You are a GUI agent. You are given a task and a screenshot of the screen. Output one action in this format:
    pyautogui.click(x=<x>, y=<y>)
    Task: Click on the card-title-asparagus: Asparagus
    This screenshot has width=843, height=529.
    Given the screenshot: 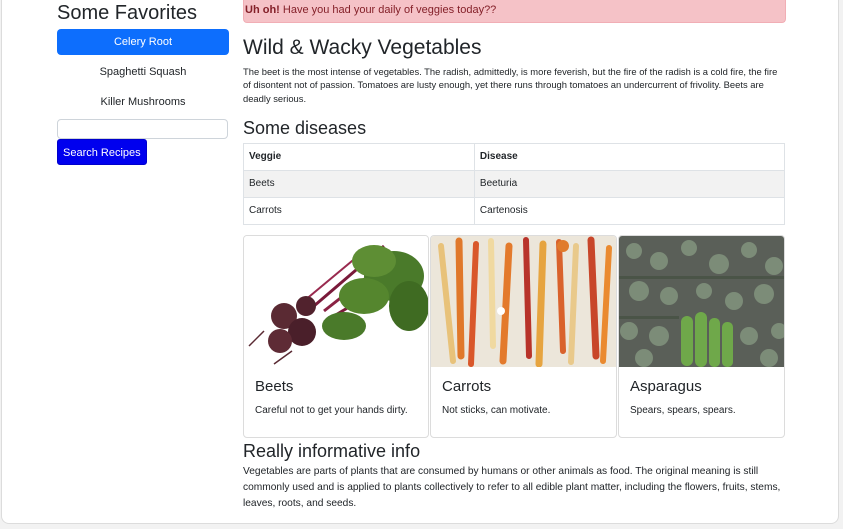 What is the action you would take?
    pyautogui.click(x=666, y=386)
    